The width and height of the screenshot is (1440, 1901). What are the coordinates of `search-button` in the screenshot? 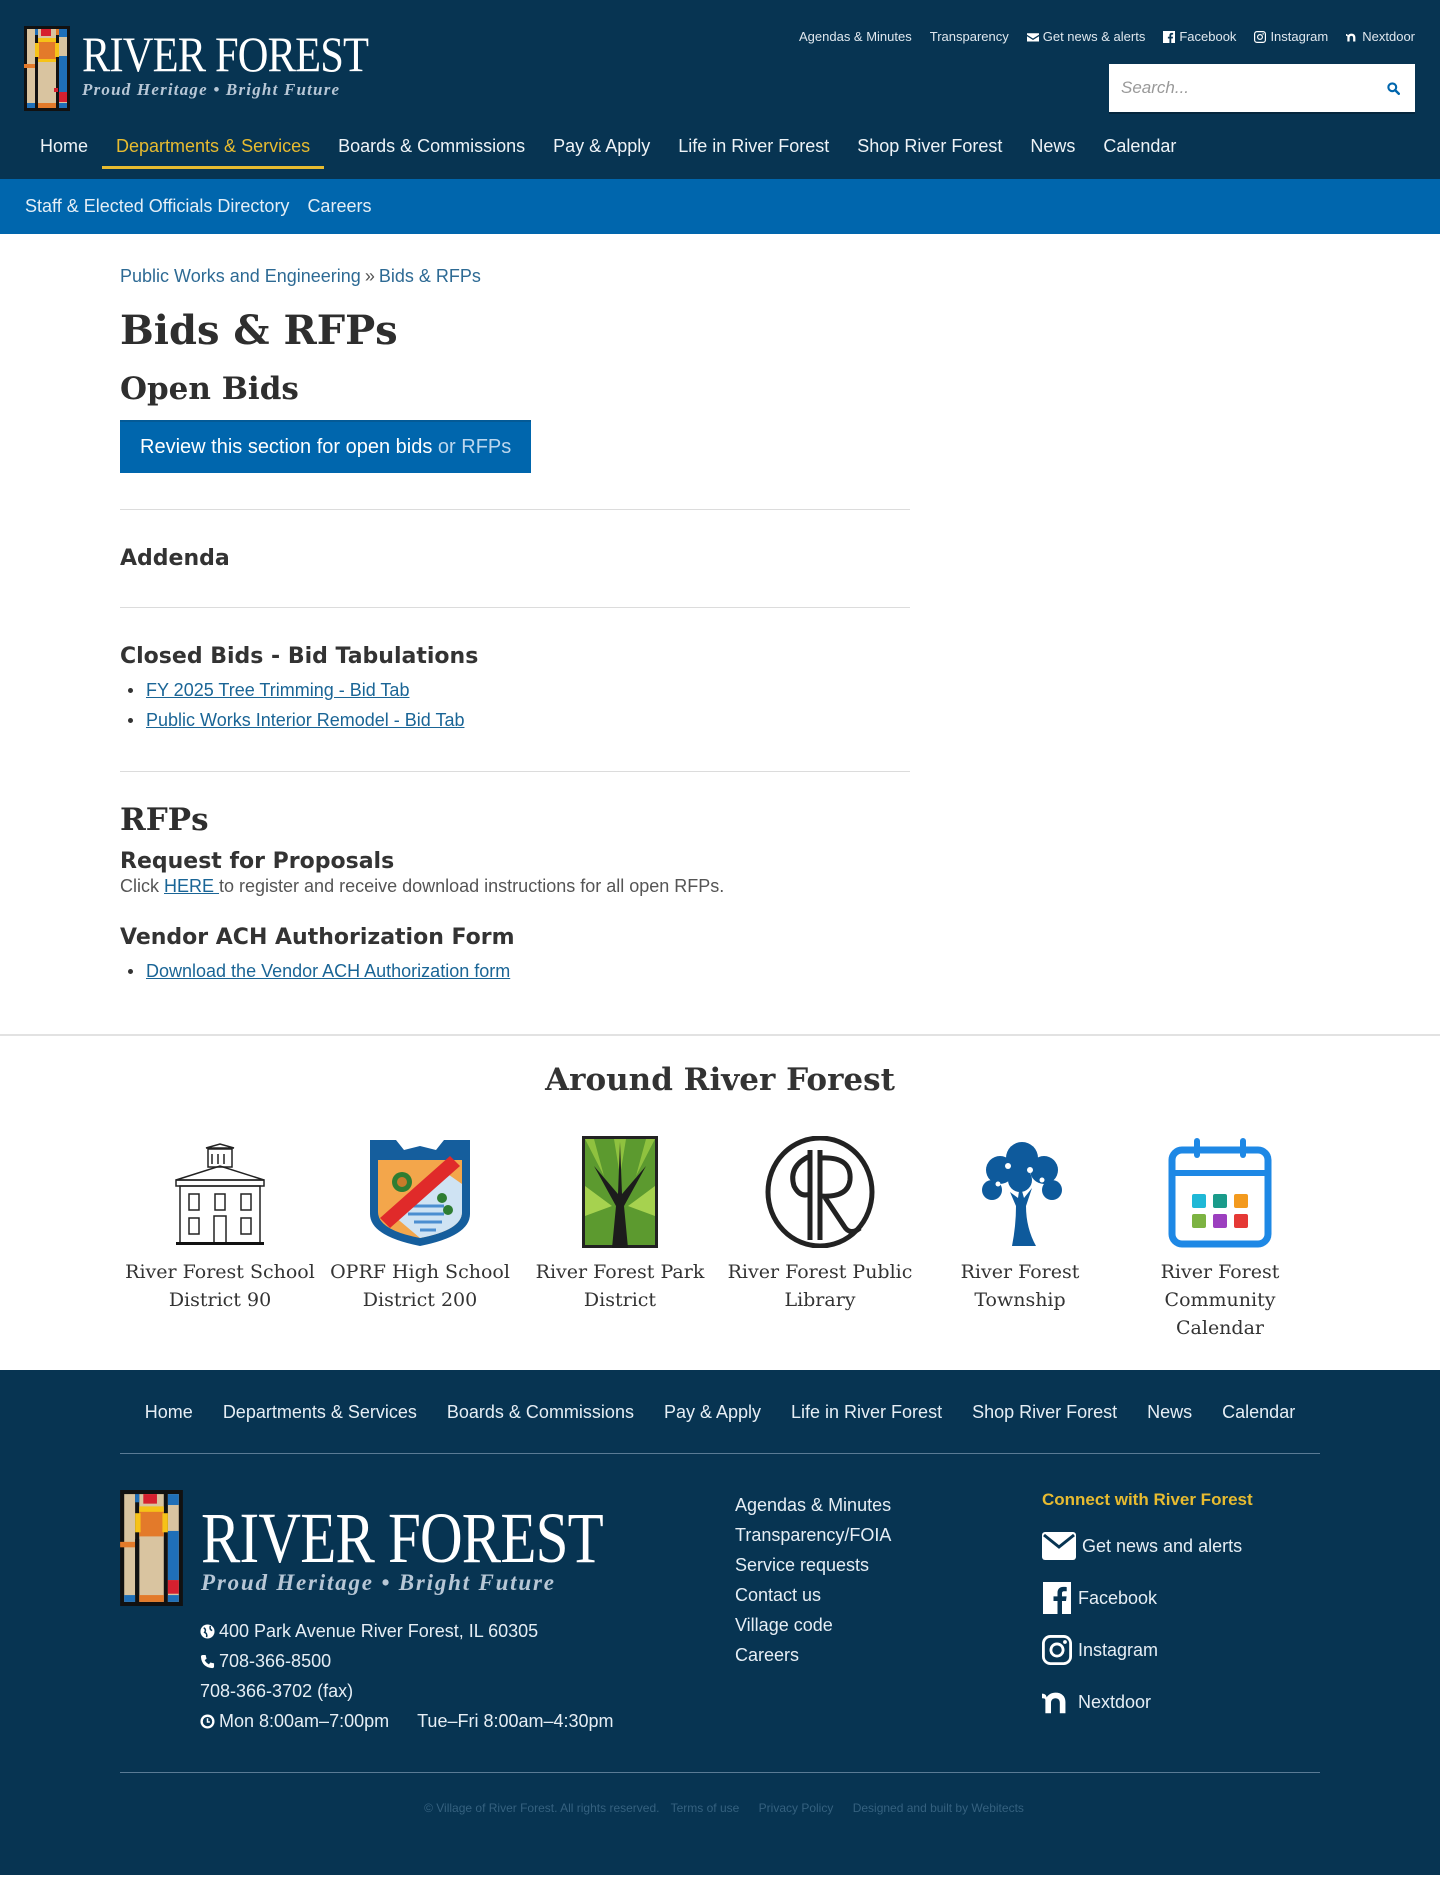 It's located at (1393, 88).